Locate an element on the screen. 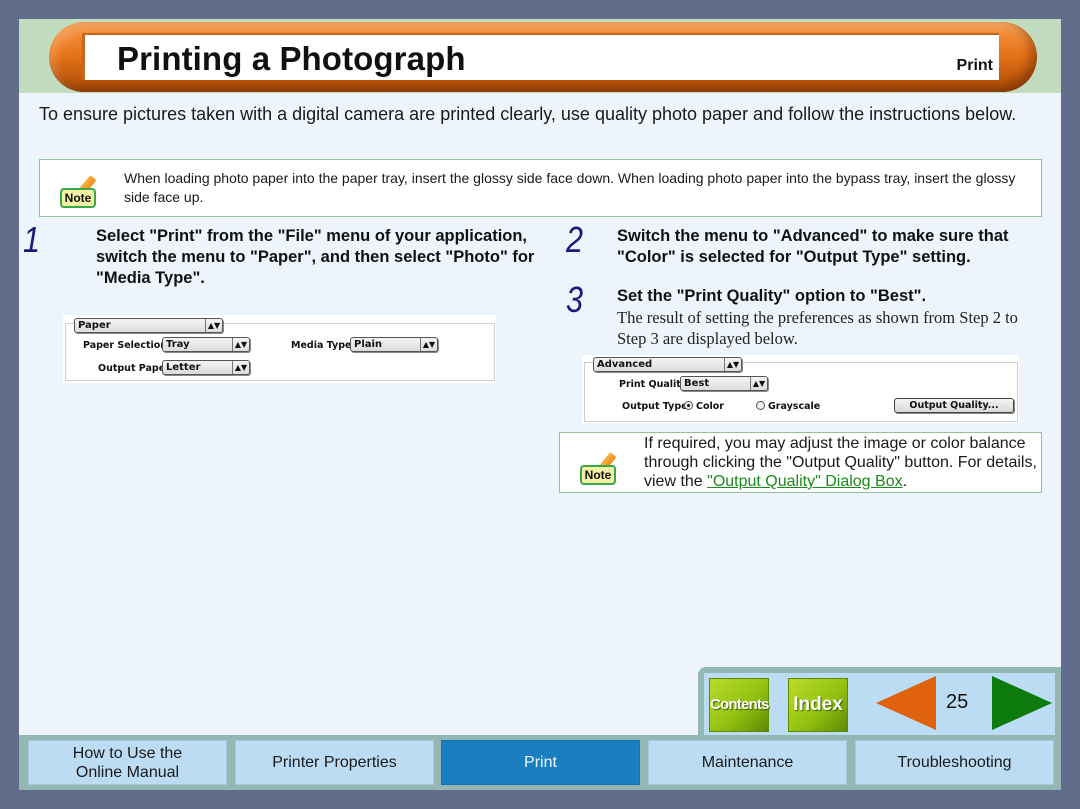 This screenshot has width=1080, height=809. tab-troubleshooting: Troubleshooting is located at coordinates (954, 762).